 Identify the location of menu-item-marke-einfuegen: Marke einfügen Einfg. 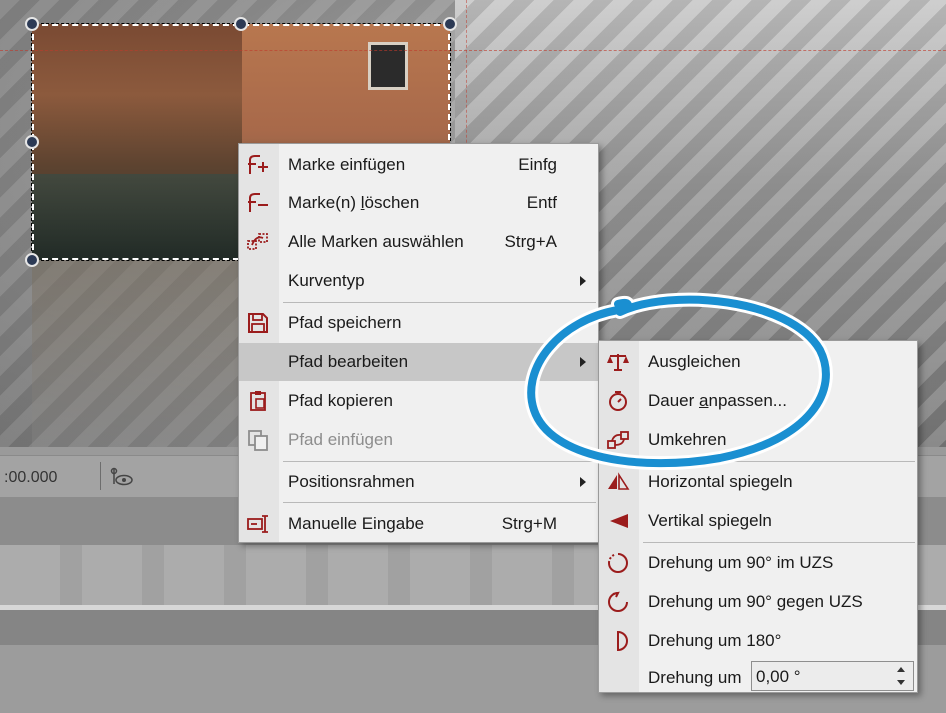
(418, 165).